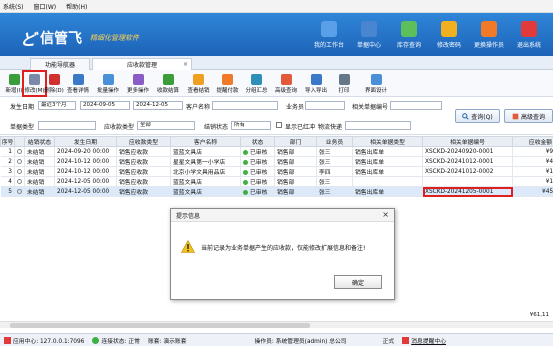 The image size is (553, 346). What do you see at coordinates (467, 161) in the screenshot?
I see `doc_no-cell: XSCKD-20241012-0001` at bounding box center [467, 161].